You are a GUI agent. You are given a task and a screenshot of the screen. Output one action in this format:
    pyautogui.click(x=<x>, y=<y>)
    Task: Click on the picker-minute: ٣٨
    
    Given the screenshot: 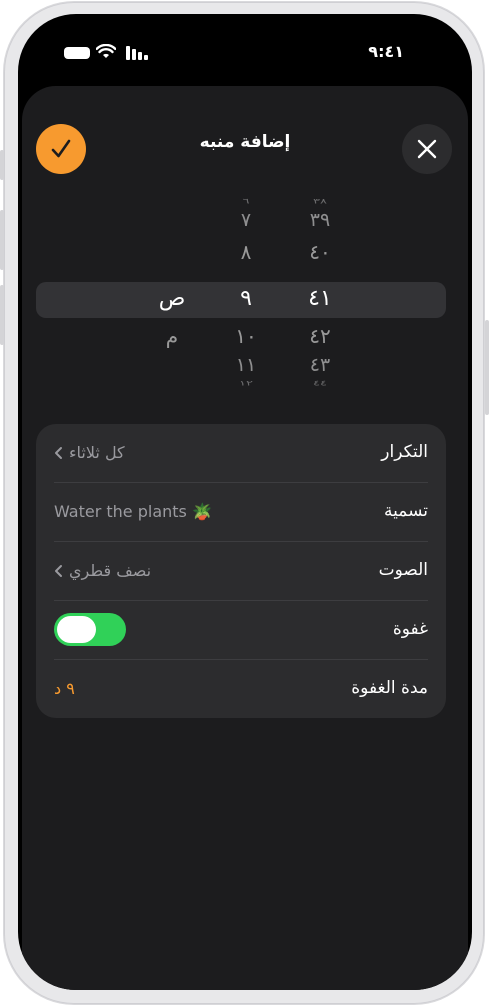 What is the action you would take?
    pyautogui.click(x=320, y=201)
    